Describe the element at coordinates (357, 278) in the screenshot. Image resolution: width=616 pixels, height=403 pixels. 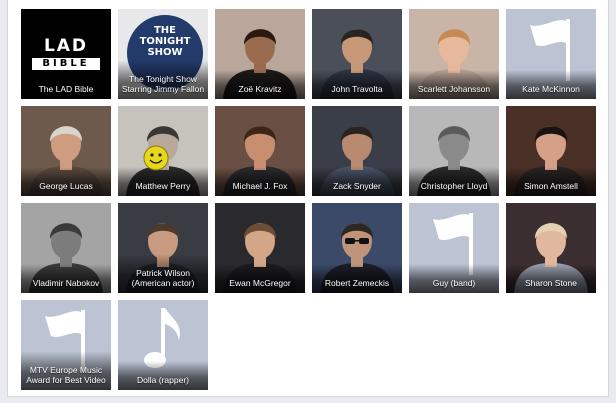
I see `tile-caption: Robert Zemeckis` at that location.